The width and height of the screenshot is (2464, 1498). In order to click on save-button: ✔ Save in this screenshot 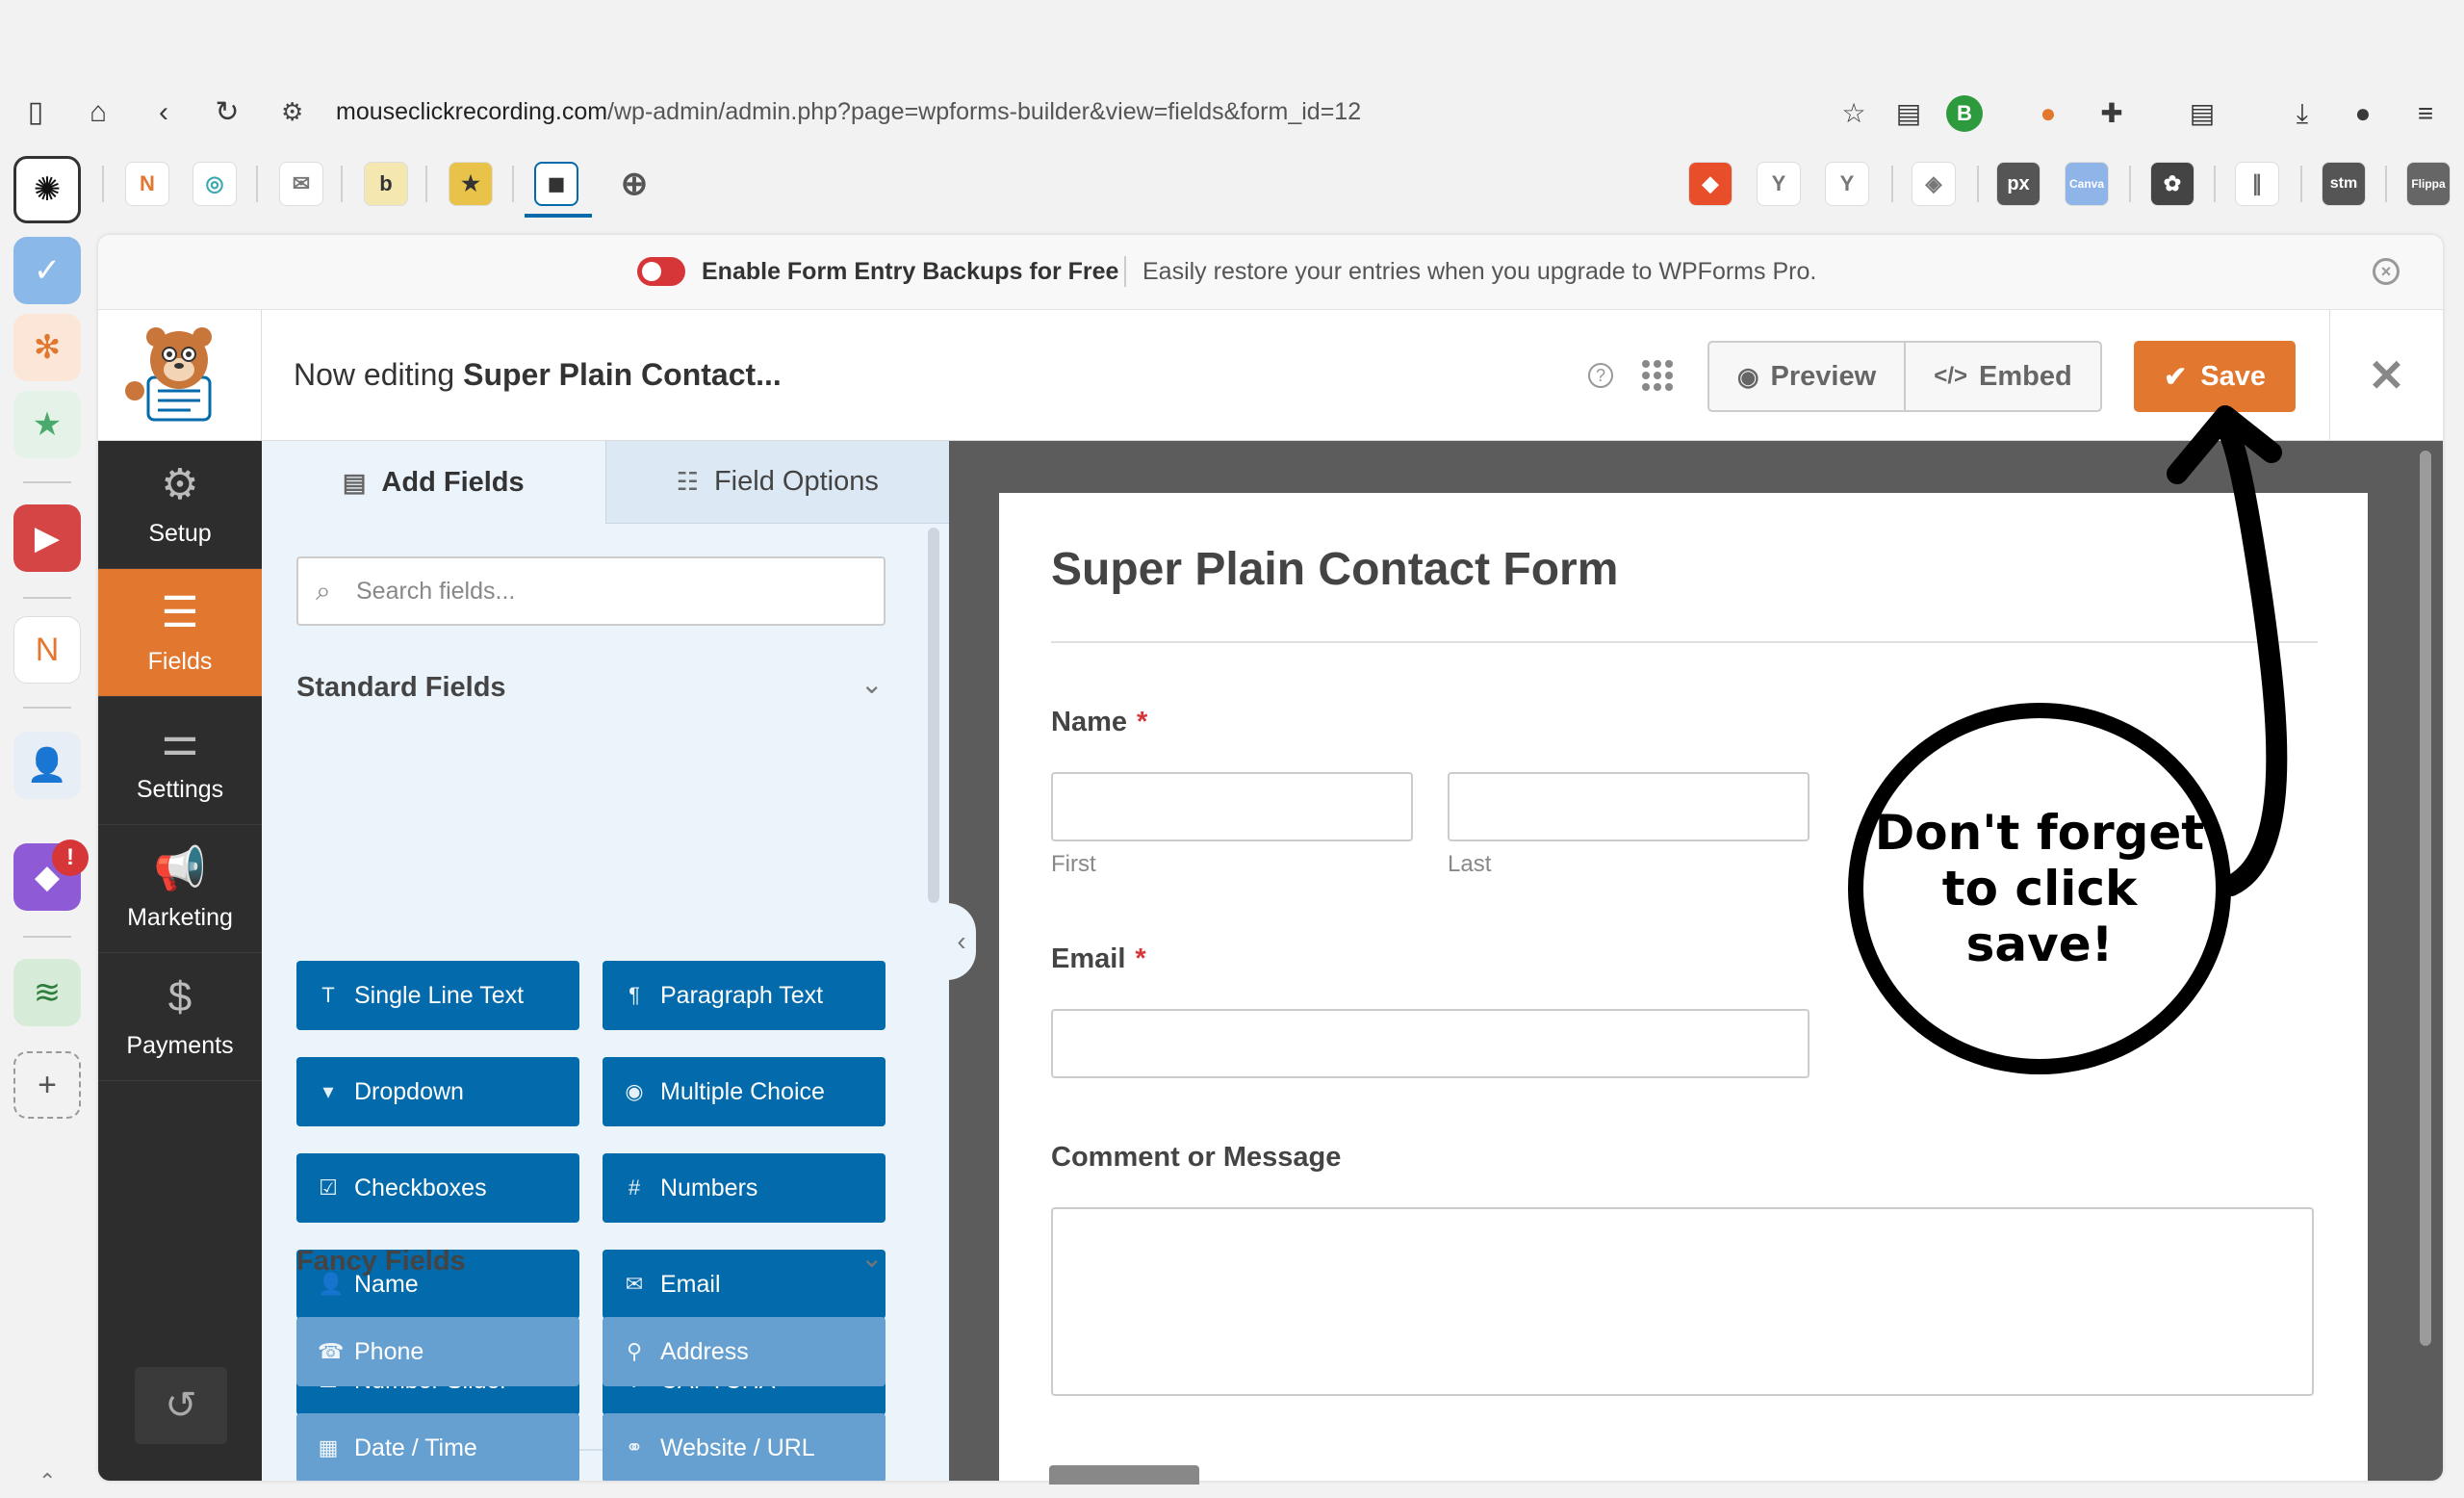, I will do `click(2215, 376)`.